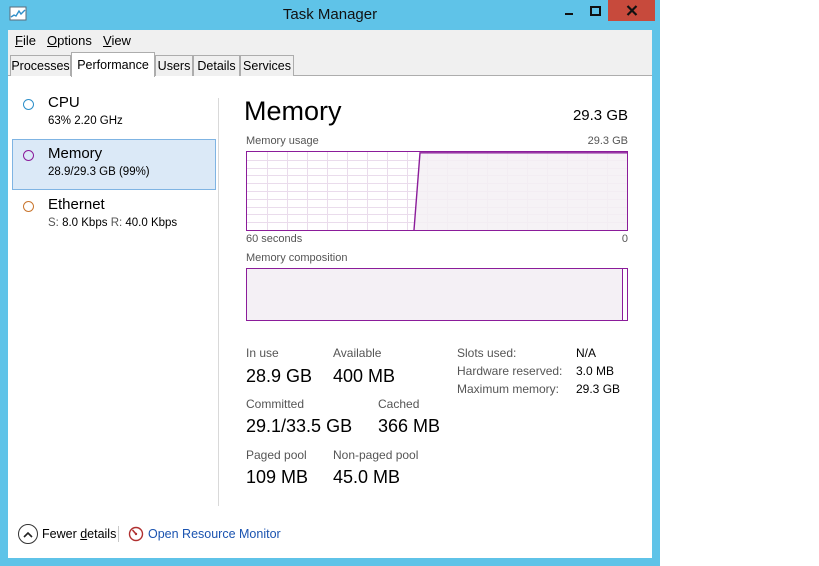  I want to click on composition-available-segment, so click(624, 294).